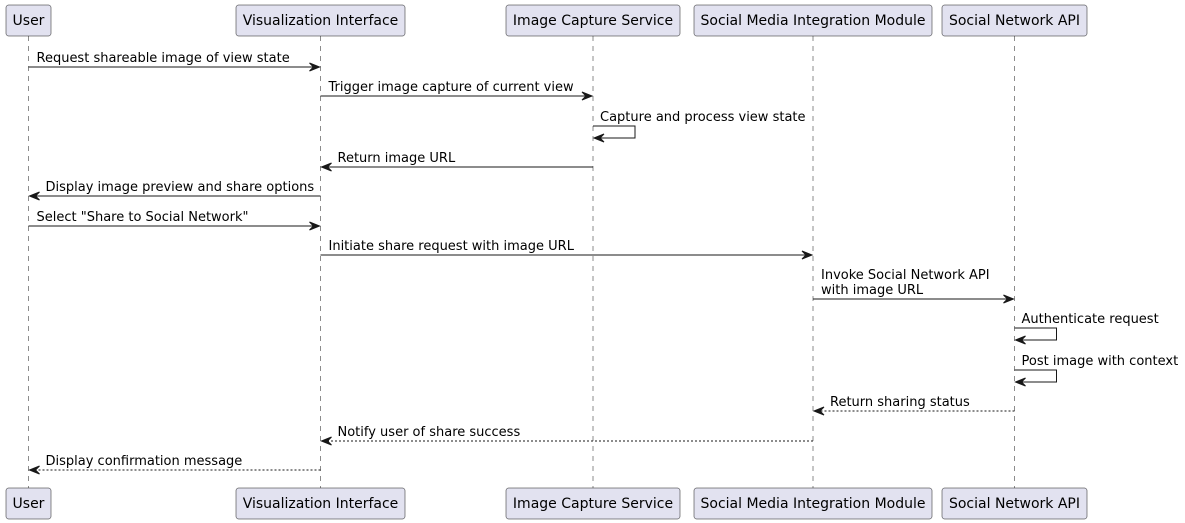 The image size is (1185, 523). I want to click on message-label: Request shareable image of view state, so click(163, 58).